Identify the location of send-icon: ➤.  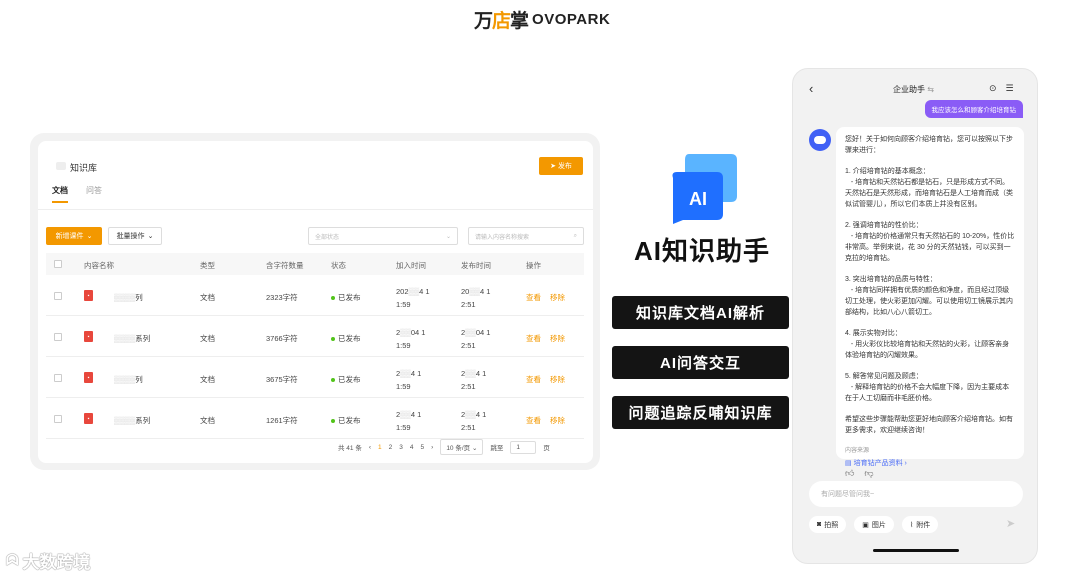
(1013, 524).